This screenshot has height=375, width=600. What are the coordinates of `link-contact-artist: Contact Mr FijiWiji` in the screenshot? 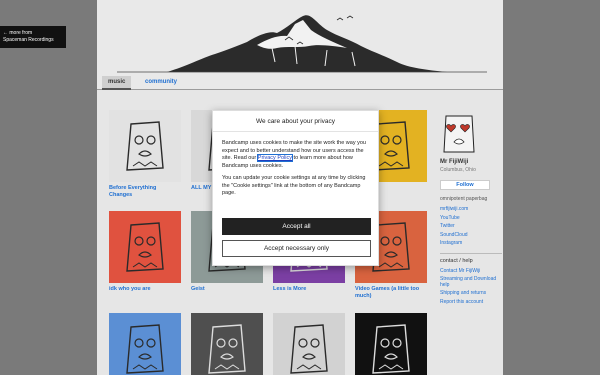 It's located at (471, 271).